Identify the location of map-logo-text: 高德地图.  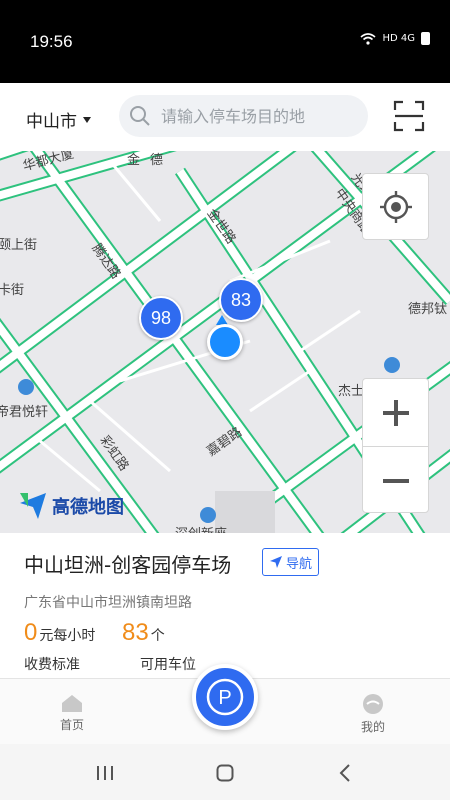
(88, 507).